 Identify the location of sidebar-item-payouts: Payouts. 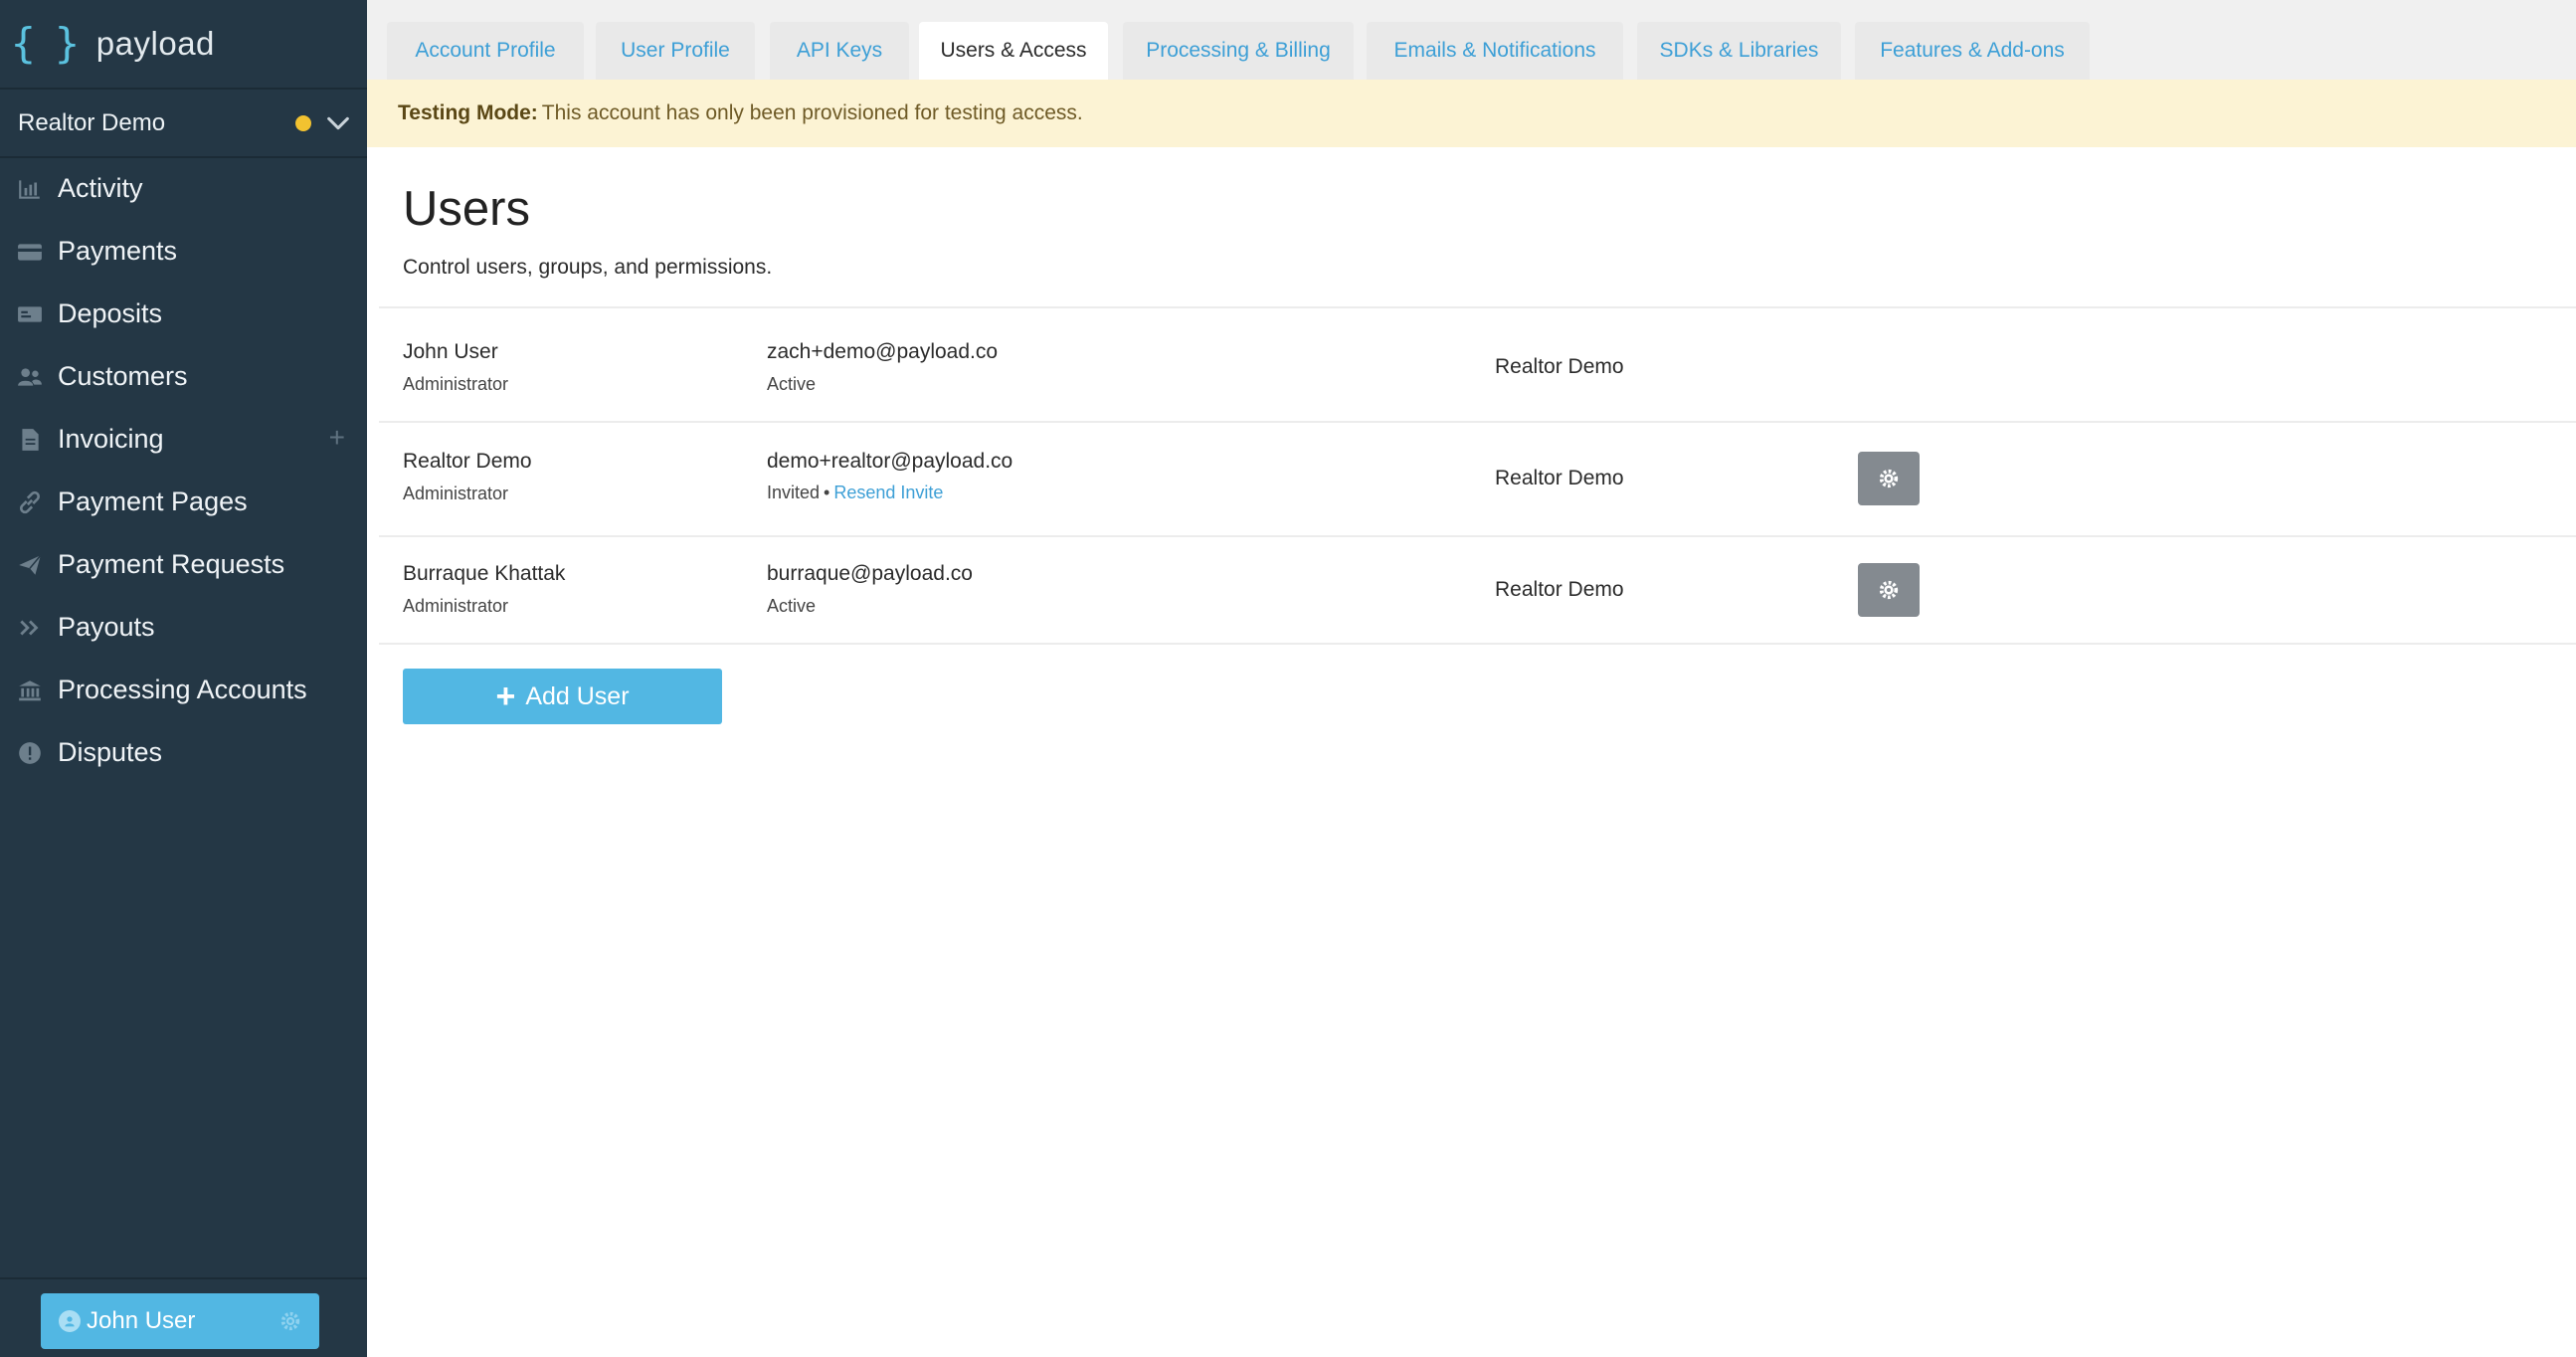
(183, 627).